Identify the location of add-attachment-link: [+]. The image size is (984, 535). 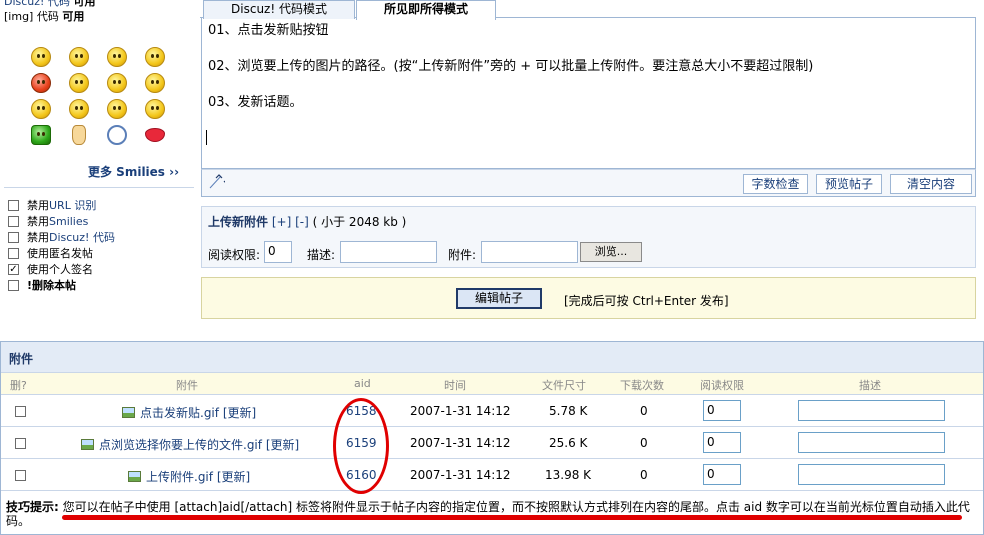
(281, 222).